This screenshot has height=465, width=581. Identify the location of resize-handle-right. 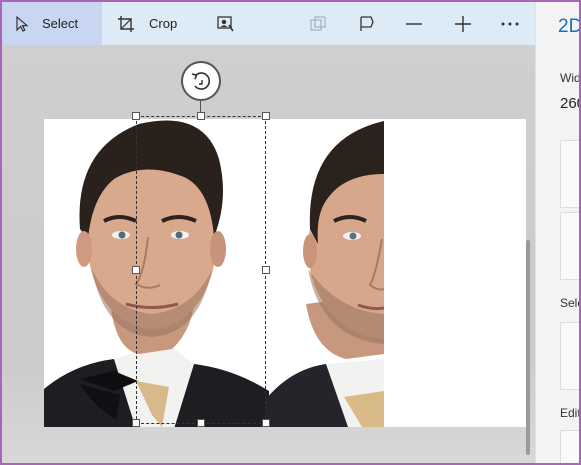
(266, 270).